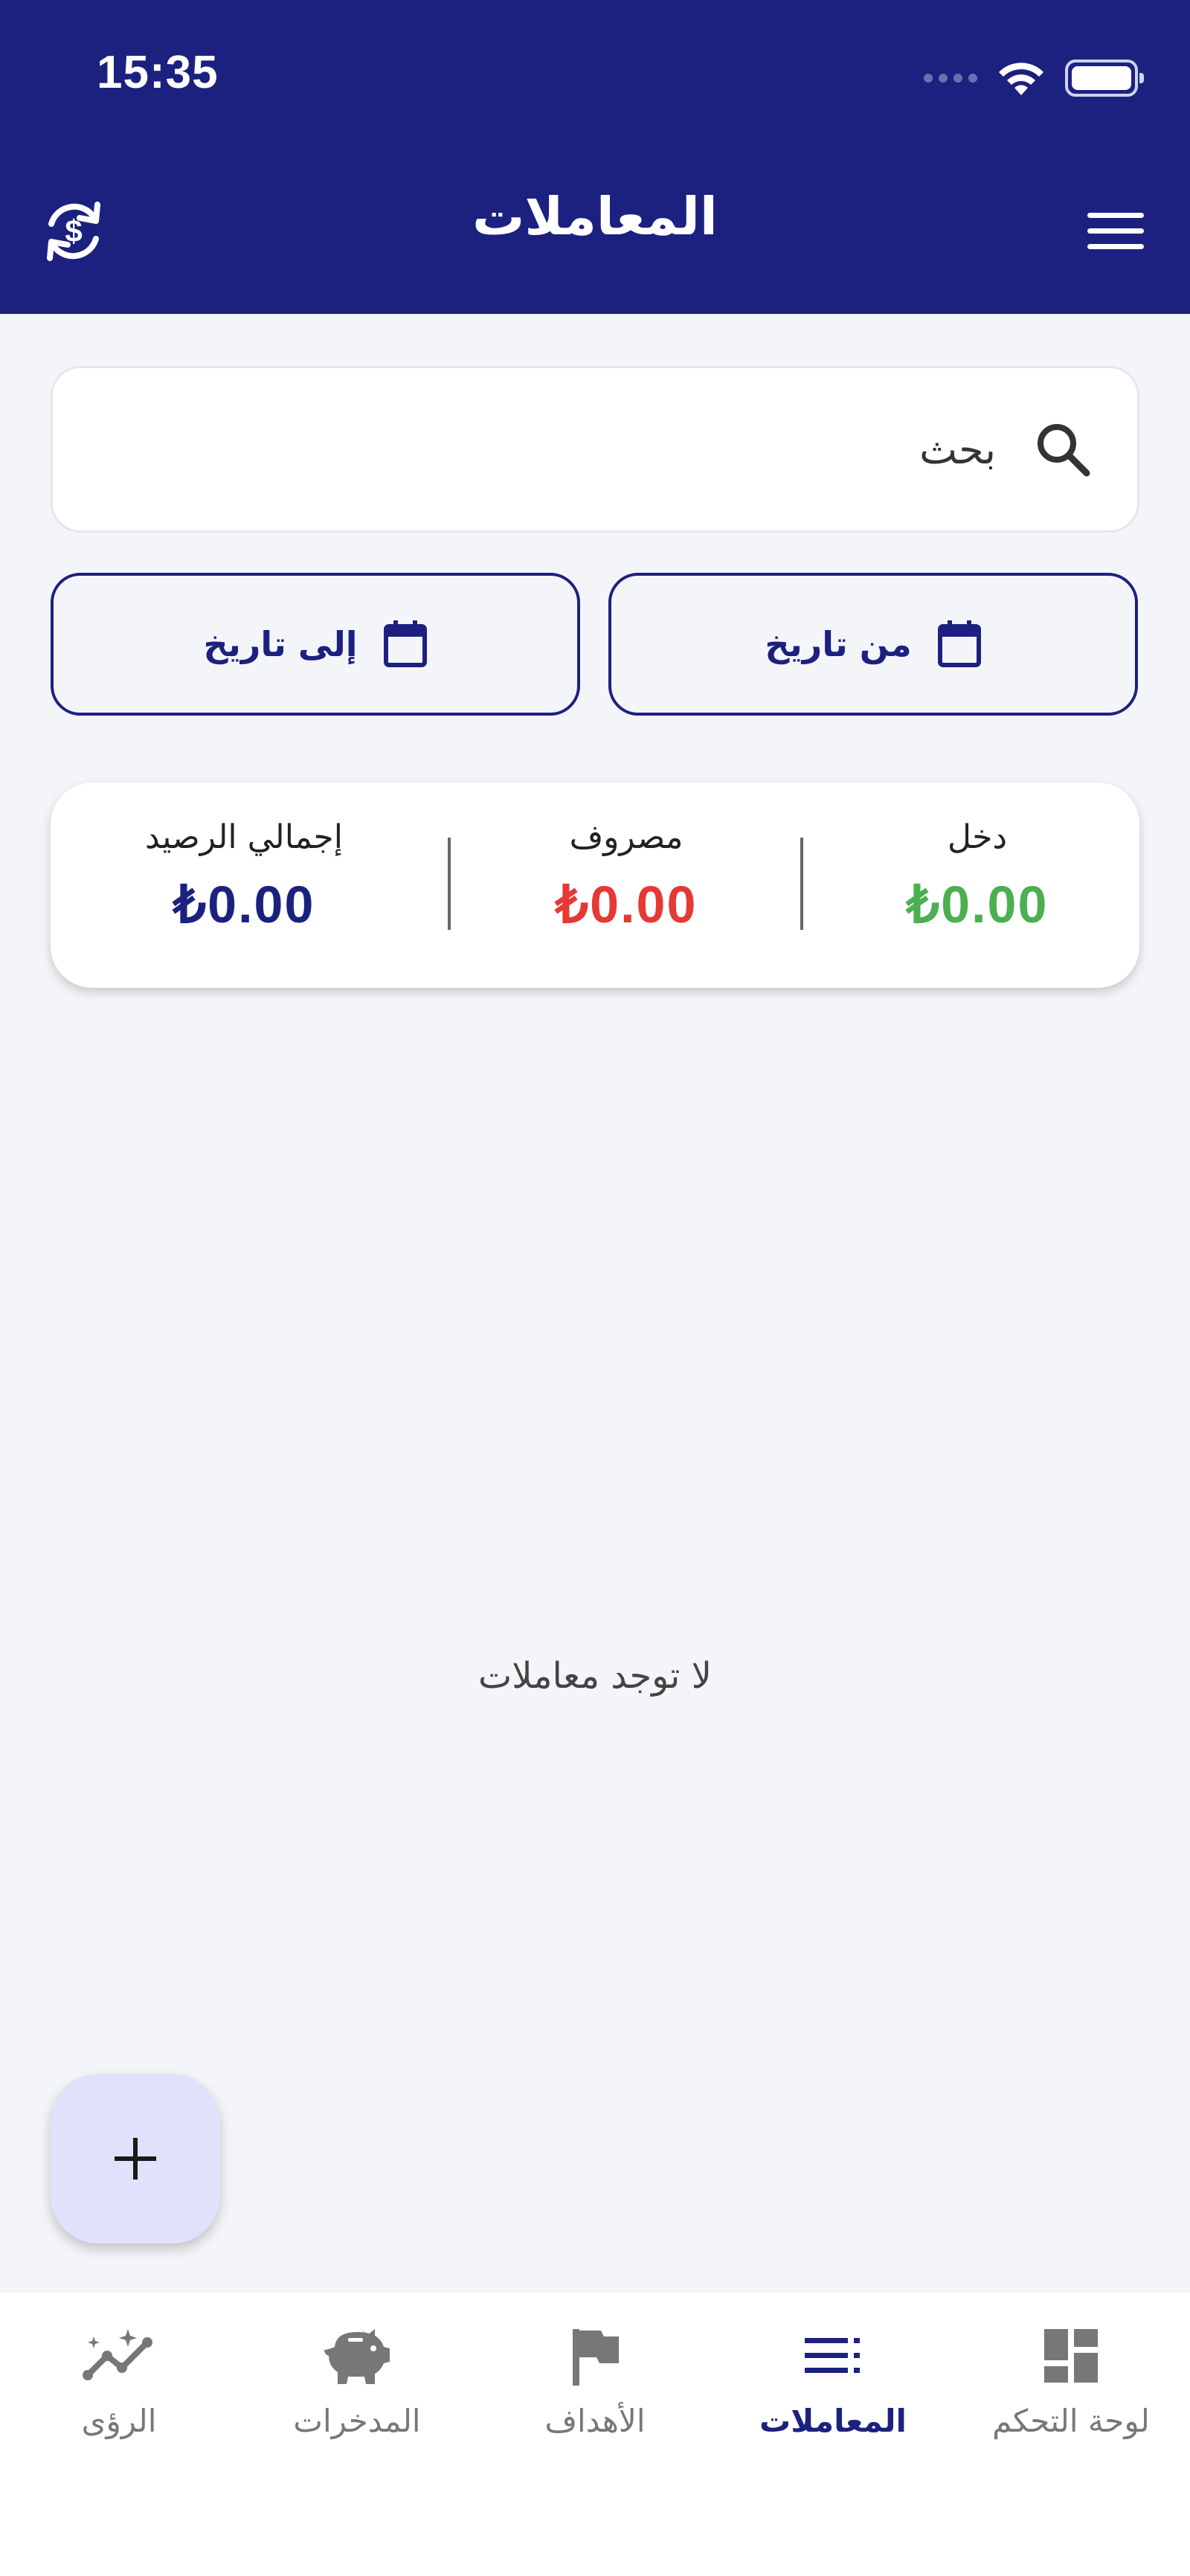 This screenshot has width=1190, height=2576. I want to click on nav-item-transactions: المعاملات, so click(833, 2380).